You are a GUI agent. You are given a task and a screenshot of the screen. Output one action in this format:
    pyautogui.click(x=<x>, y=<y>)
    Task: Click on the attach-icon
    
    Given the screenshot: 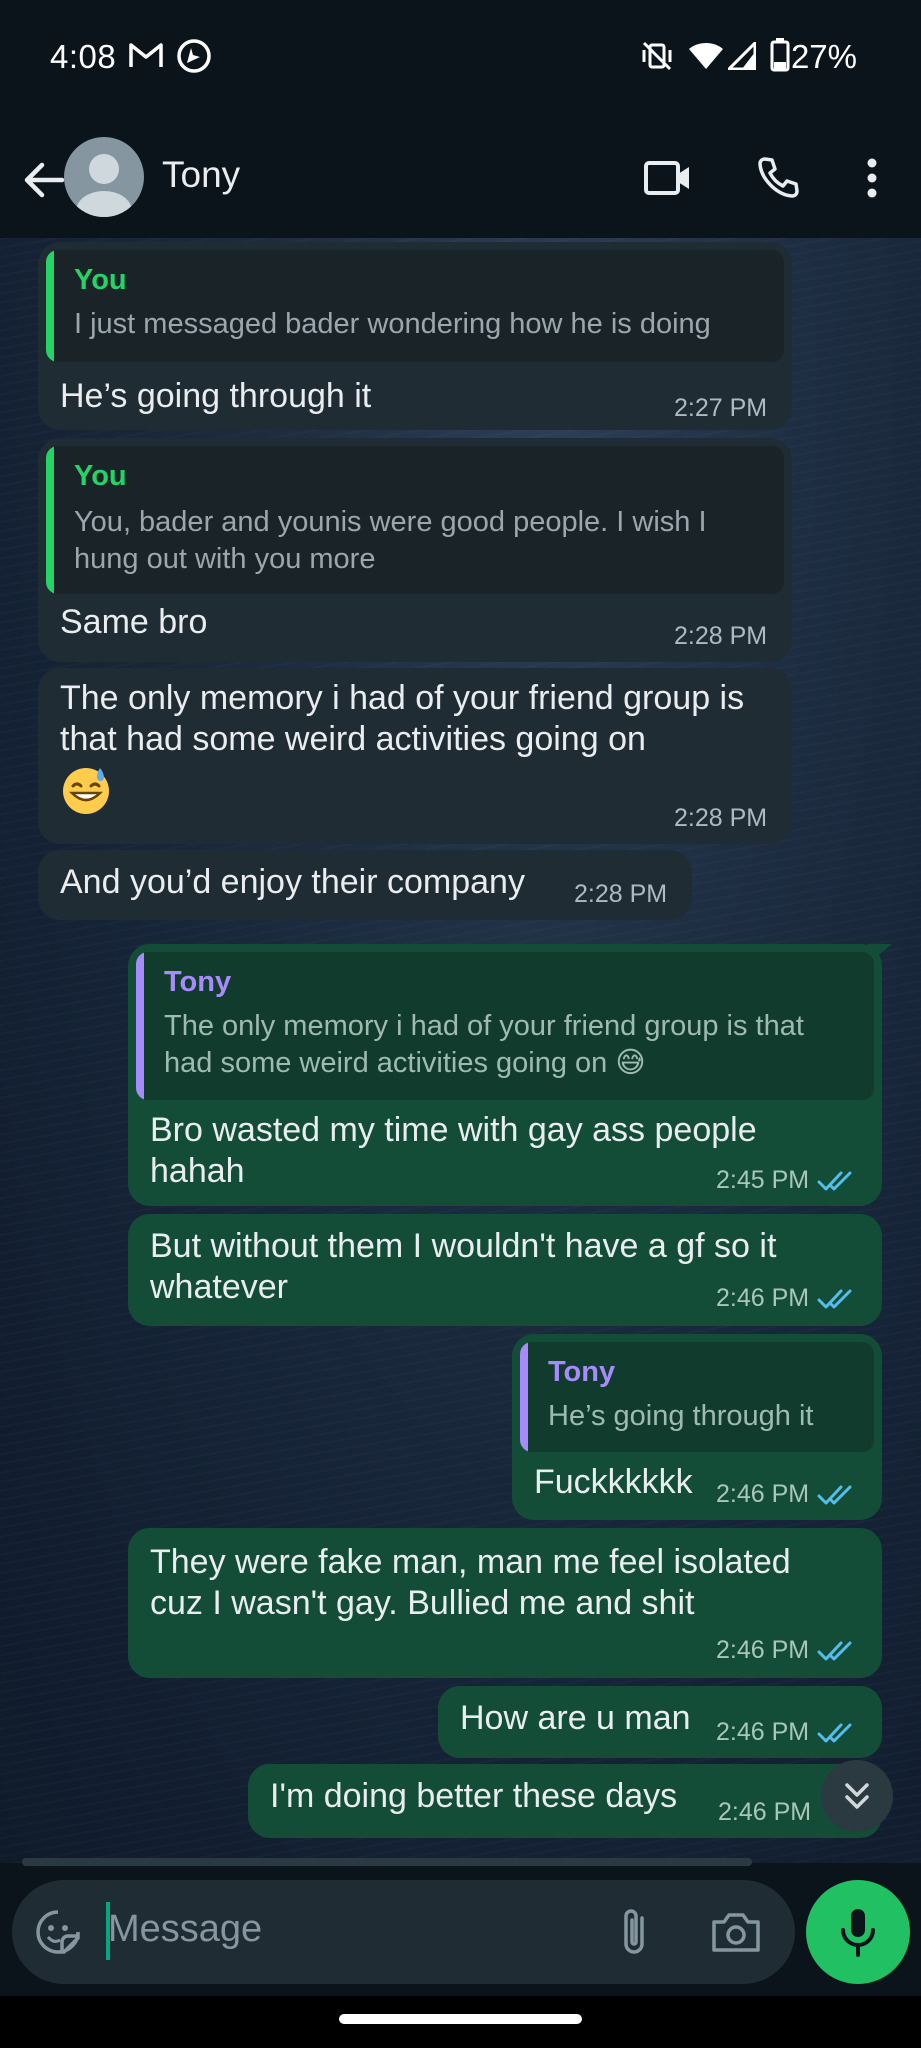 What is the action you would take?
    pyautogui.click(x=634, y=1931)
    